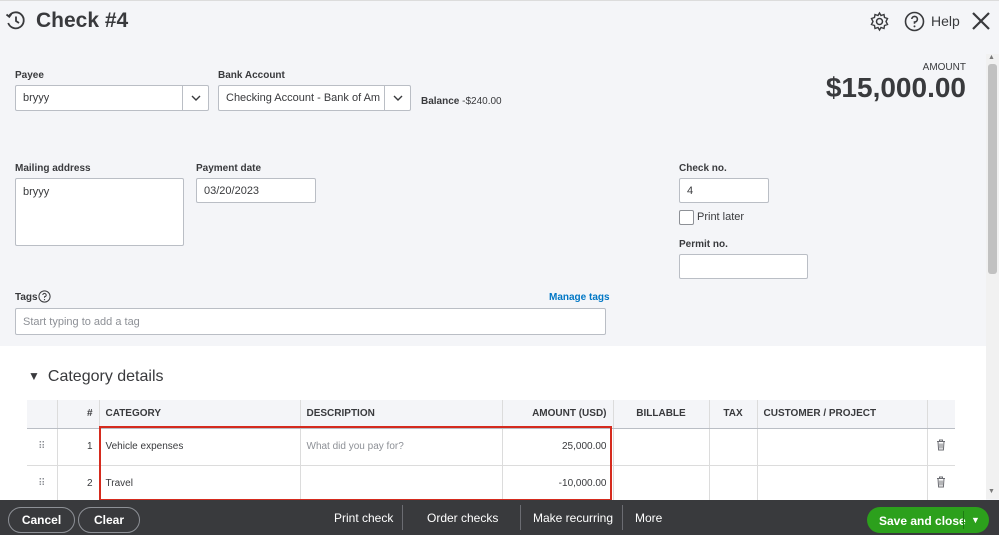  What do you see at coordinates (232, 190) in the screenshot?
I see `payment-date-value: 03/20/2023` at bounding box center [232, 190].